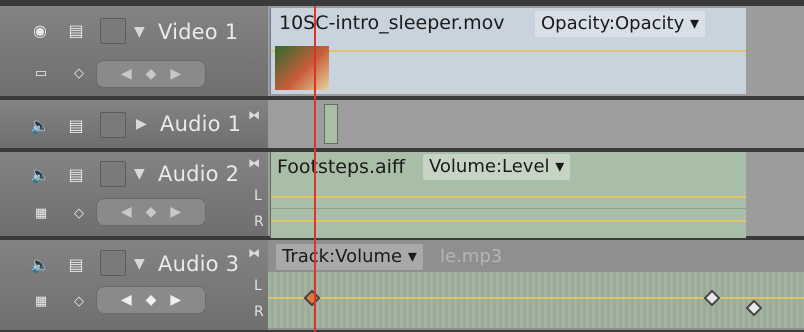  I want to click on opacity-rubber-band, so click(508, 51).